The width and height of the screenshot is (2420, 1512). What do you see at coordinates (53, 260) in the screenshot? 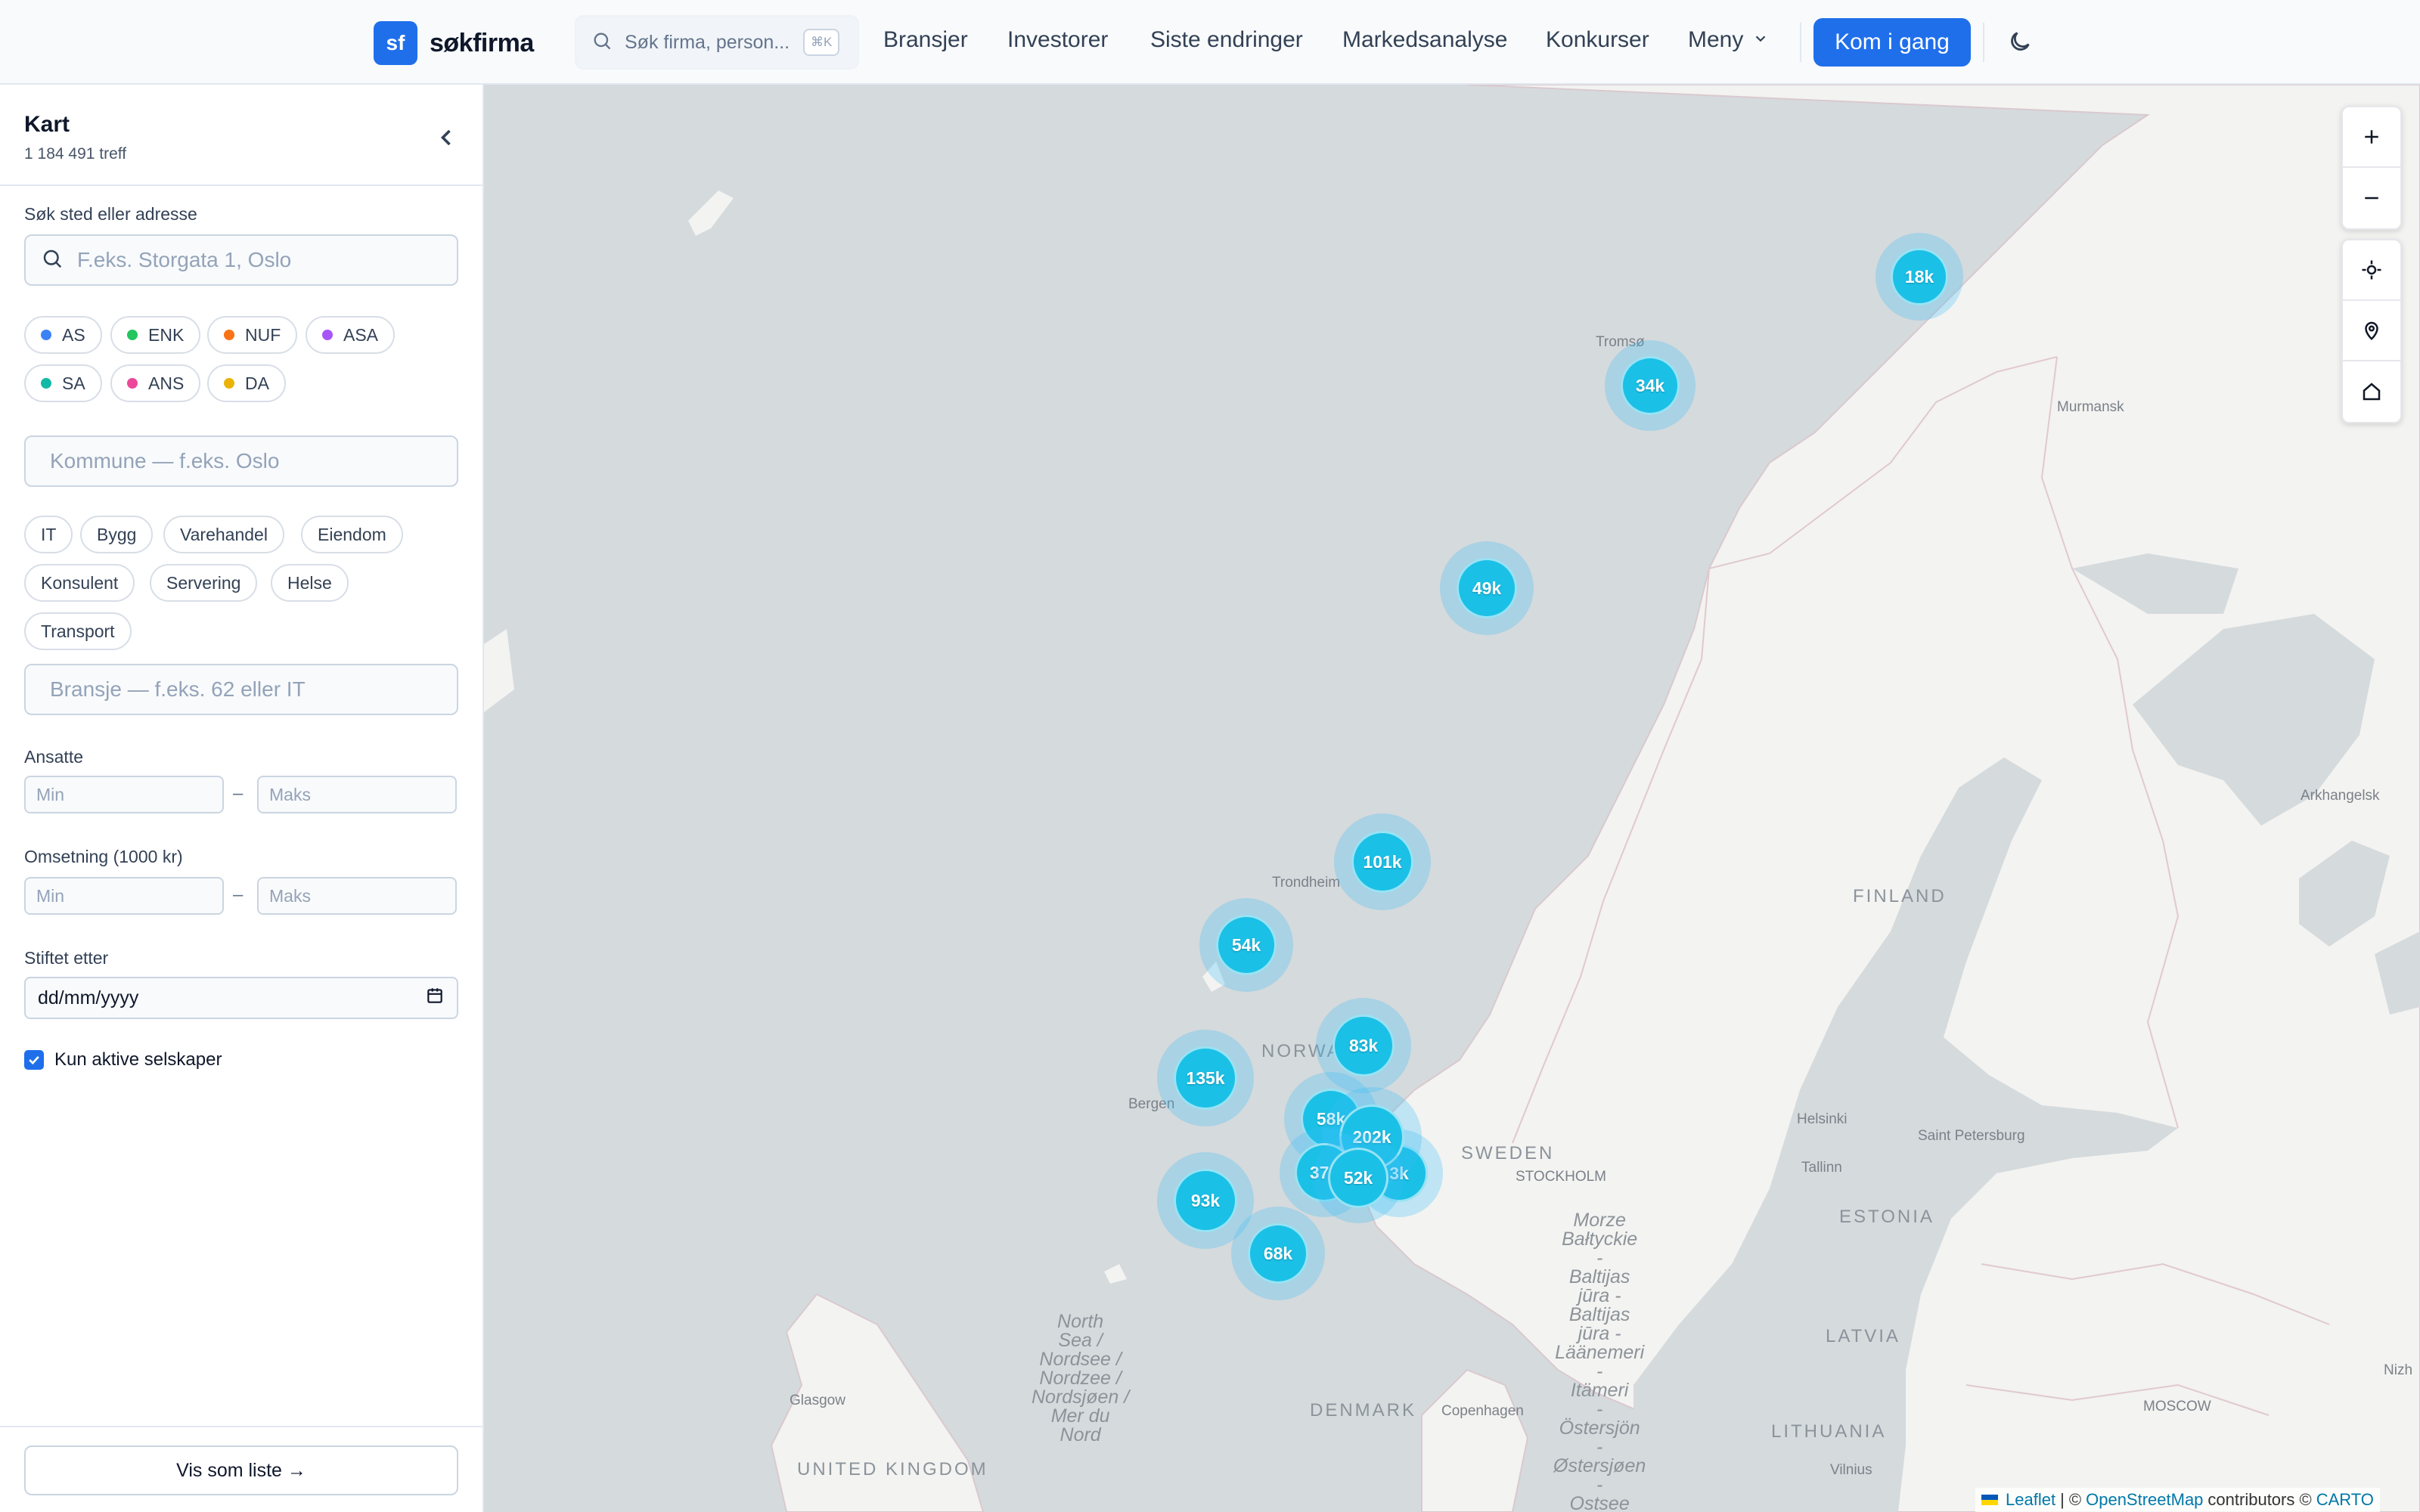
I see `search-icon` at bounding box center [53, 260].